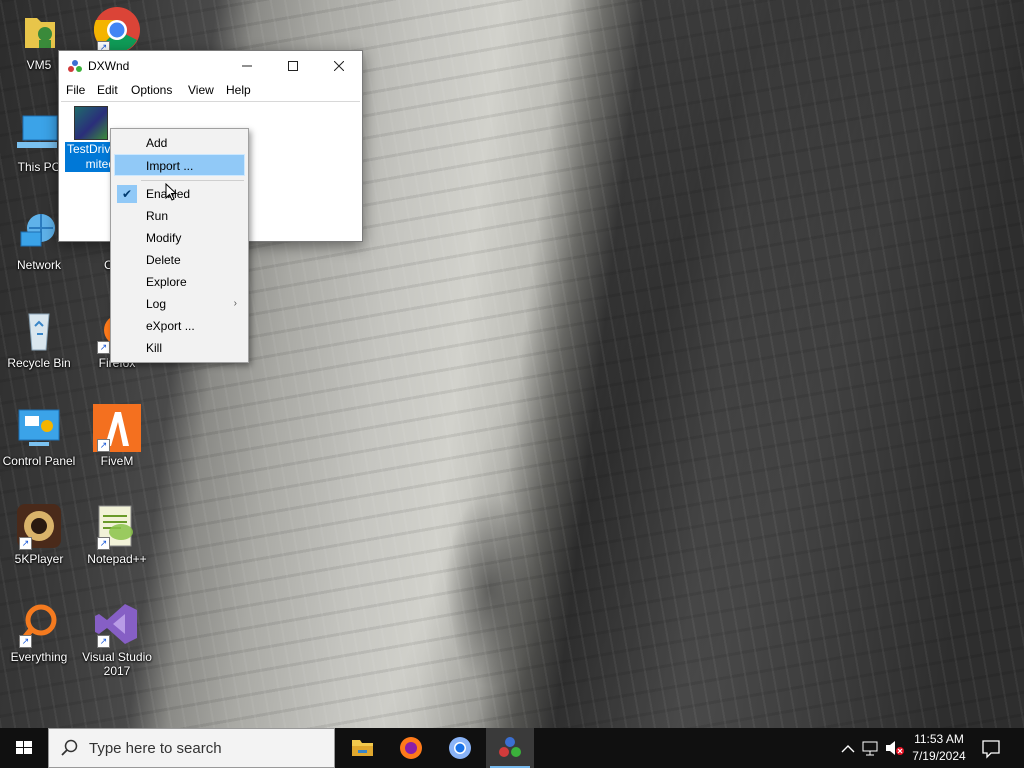 The height and width of the screenshot is (771, 1024). I want to click on desktop-icon-everything: ↗ Everything, so click(39, 632).